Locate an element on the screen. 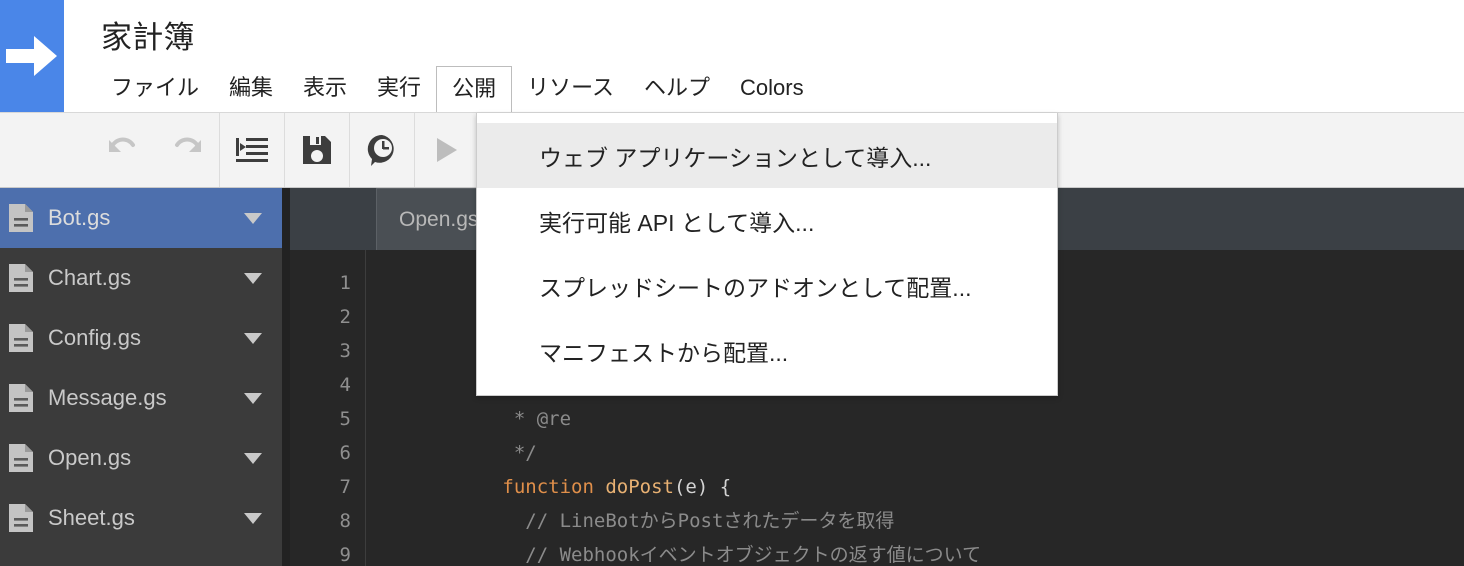  toolbar-group-save is located at coordinates (317, 150).